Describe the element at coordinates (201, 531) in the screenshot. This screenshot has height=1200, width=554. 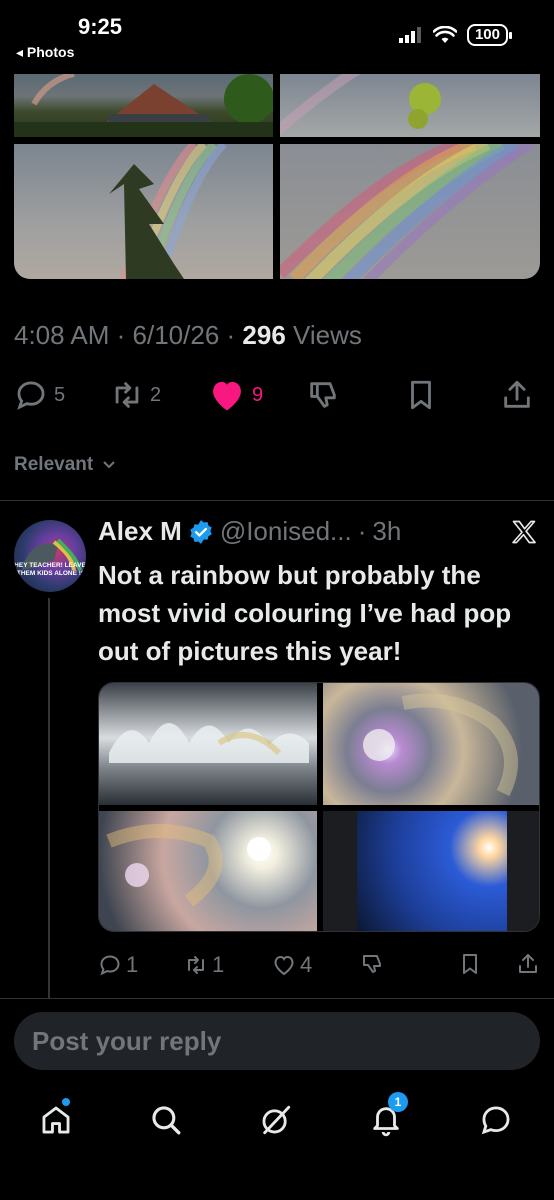
I see `verified-badge-icon` at that location.